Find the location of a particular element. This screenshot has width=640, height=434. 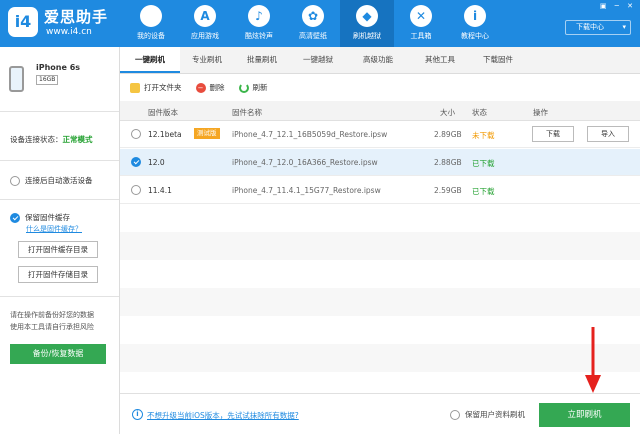

tools-icon: ✕ is located at coordinates (421, 16).